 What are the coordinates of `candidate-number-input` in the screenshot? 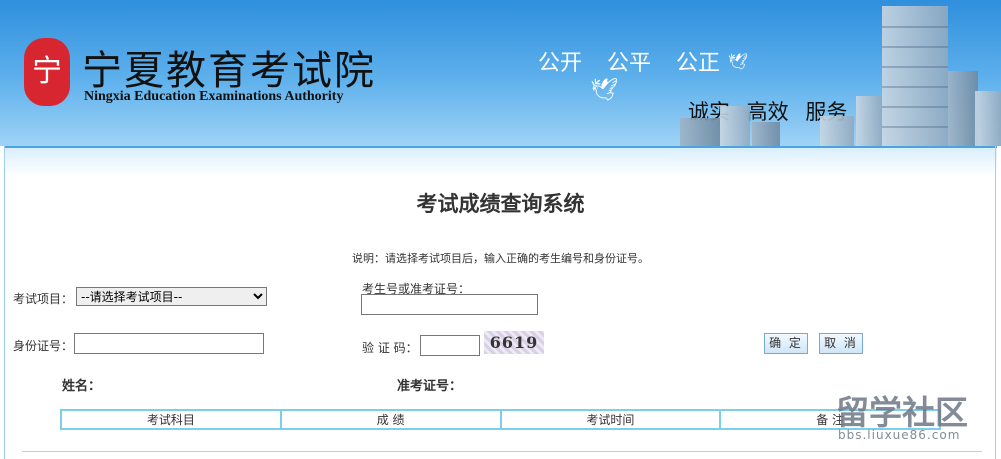 It's located at (449, 304).